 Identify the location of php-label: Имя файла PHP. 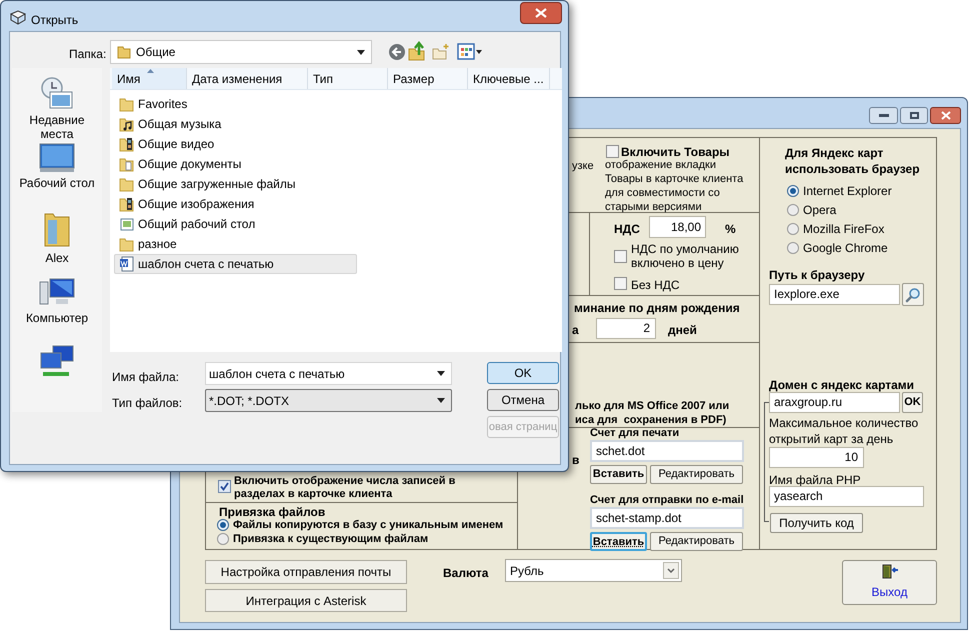
(815, 480).